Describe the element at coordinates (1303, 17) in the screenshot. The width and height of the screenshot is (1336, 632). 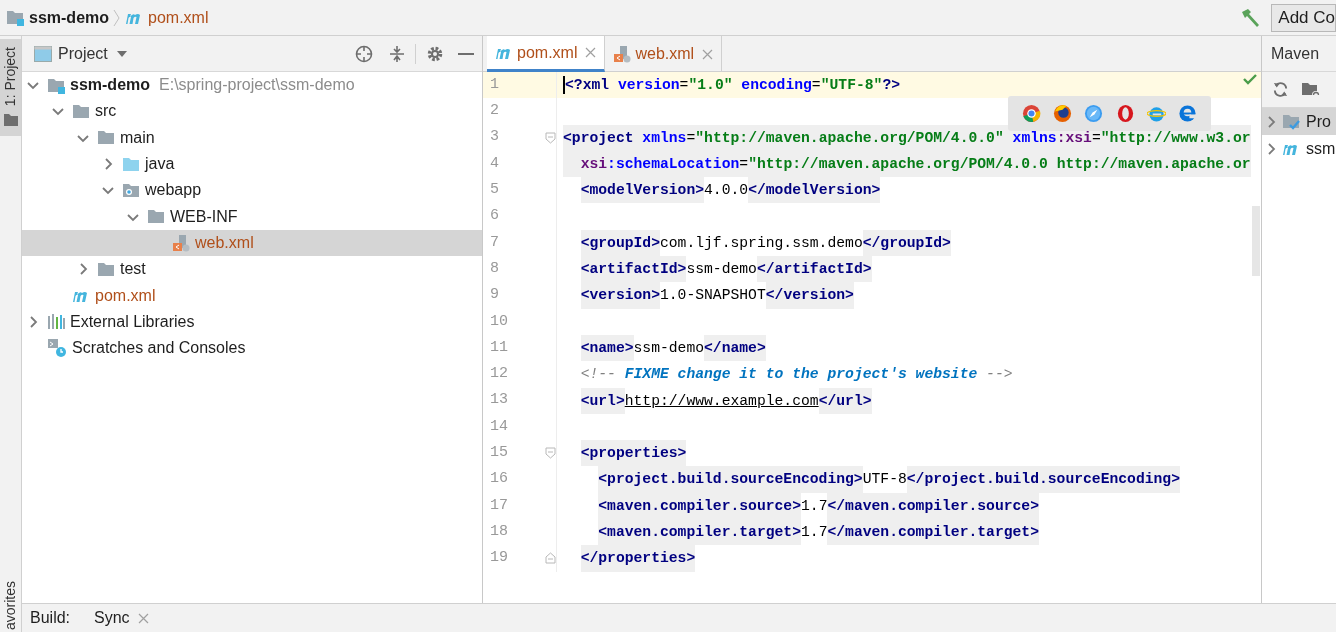
I see `add-configuration-button: Add Co` at that location.